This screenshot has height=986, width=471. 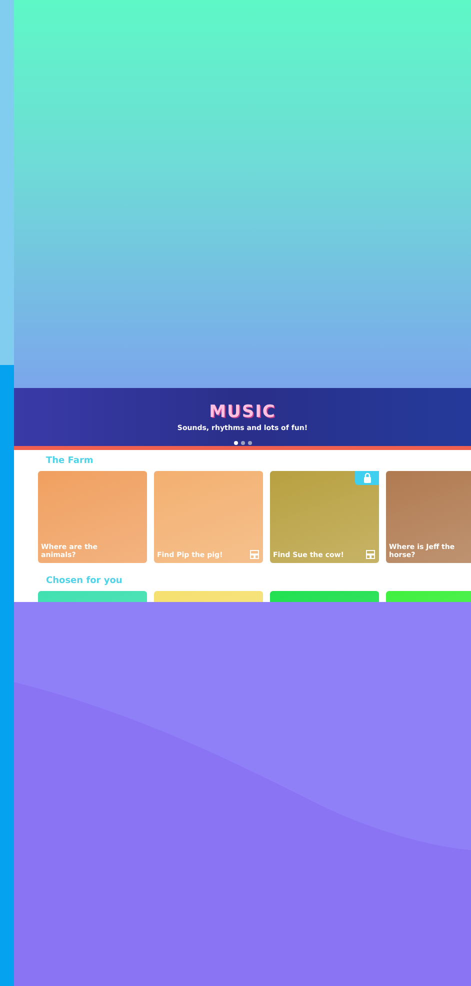 I want to click on banner-logo: MUSIC, so click(x=242, y=412).